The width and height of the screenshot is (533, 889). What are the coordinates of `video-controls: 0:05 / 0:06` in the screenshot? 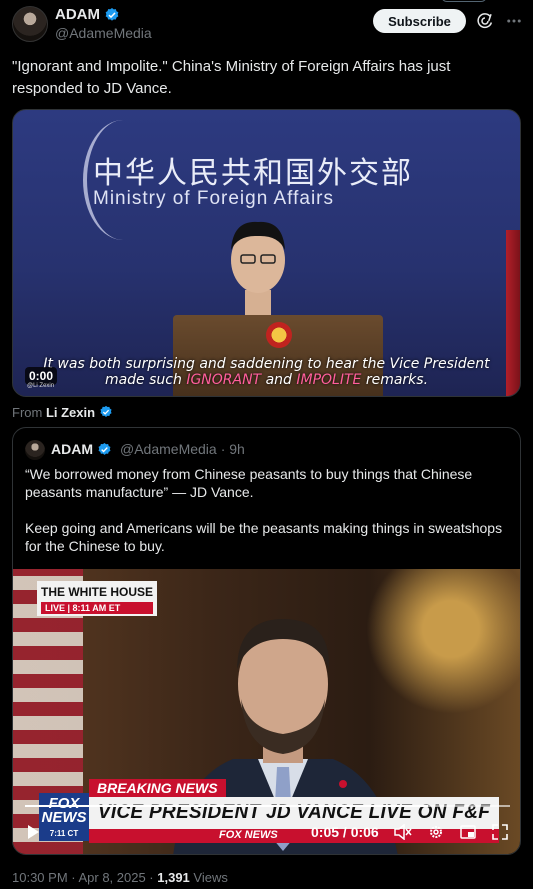 It's located at (266, 832).